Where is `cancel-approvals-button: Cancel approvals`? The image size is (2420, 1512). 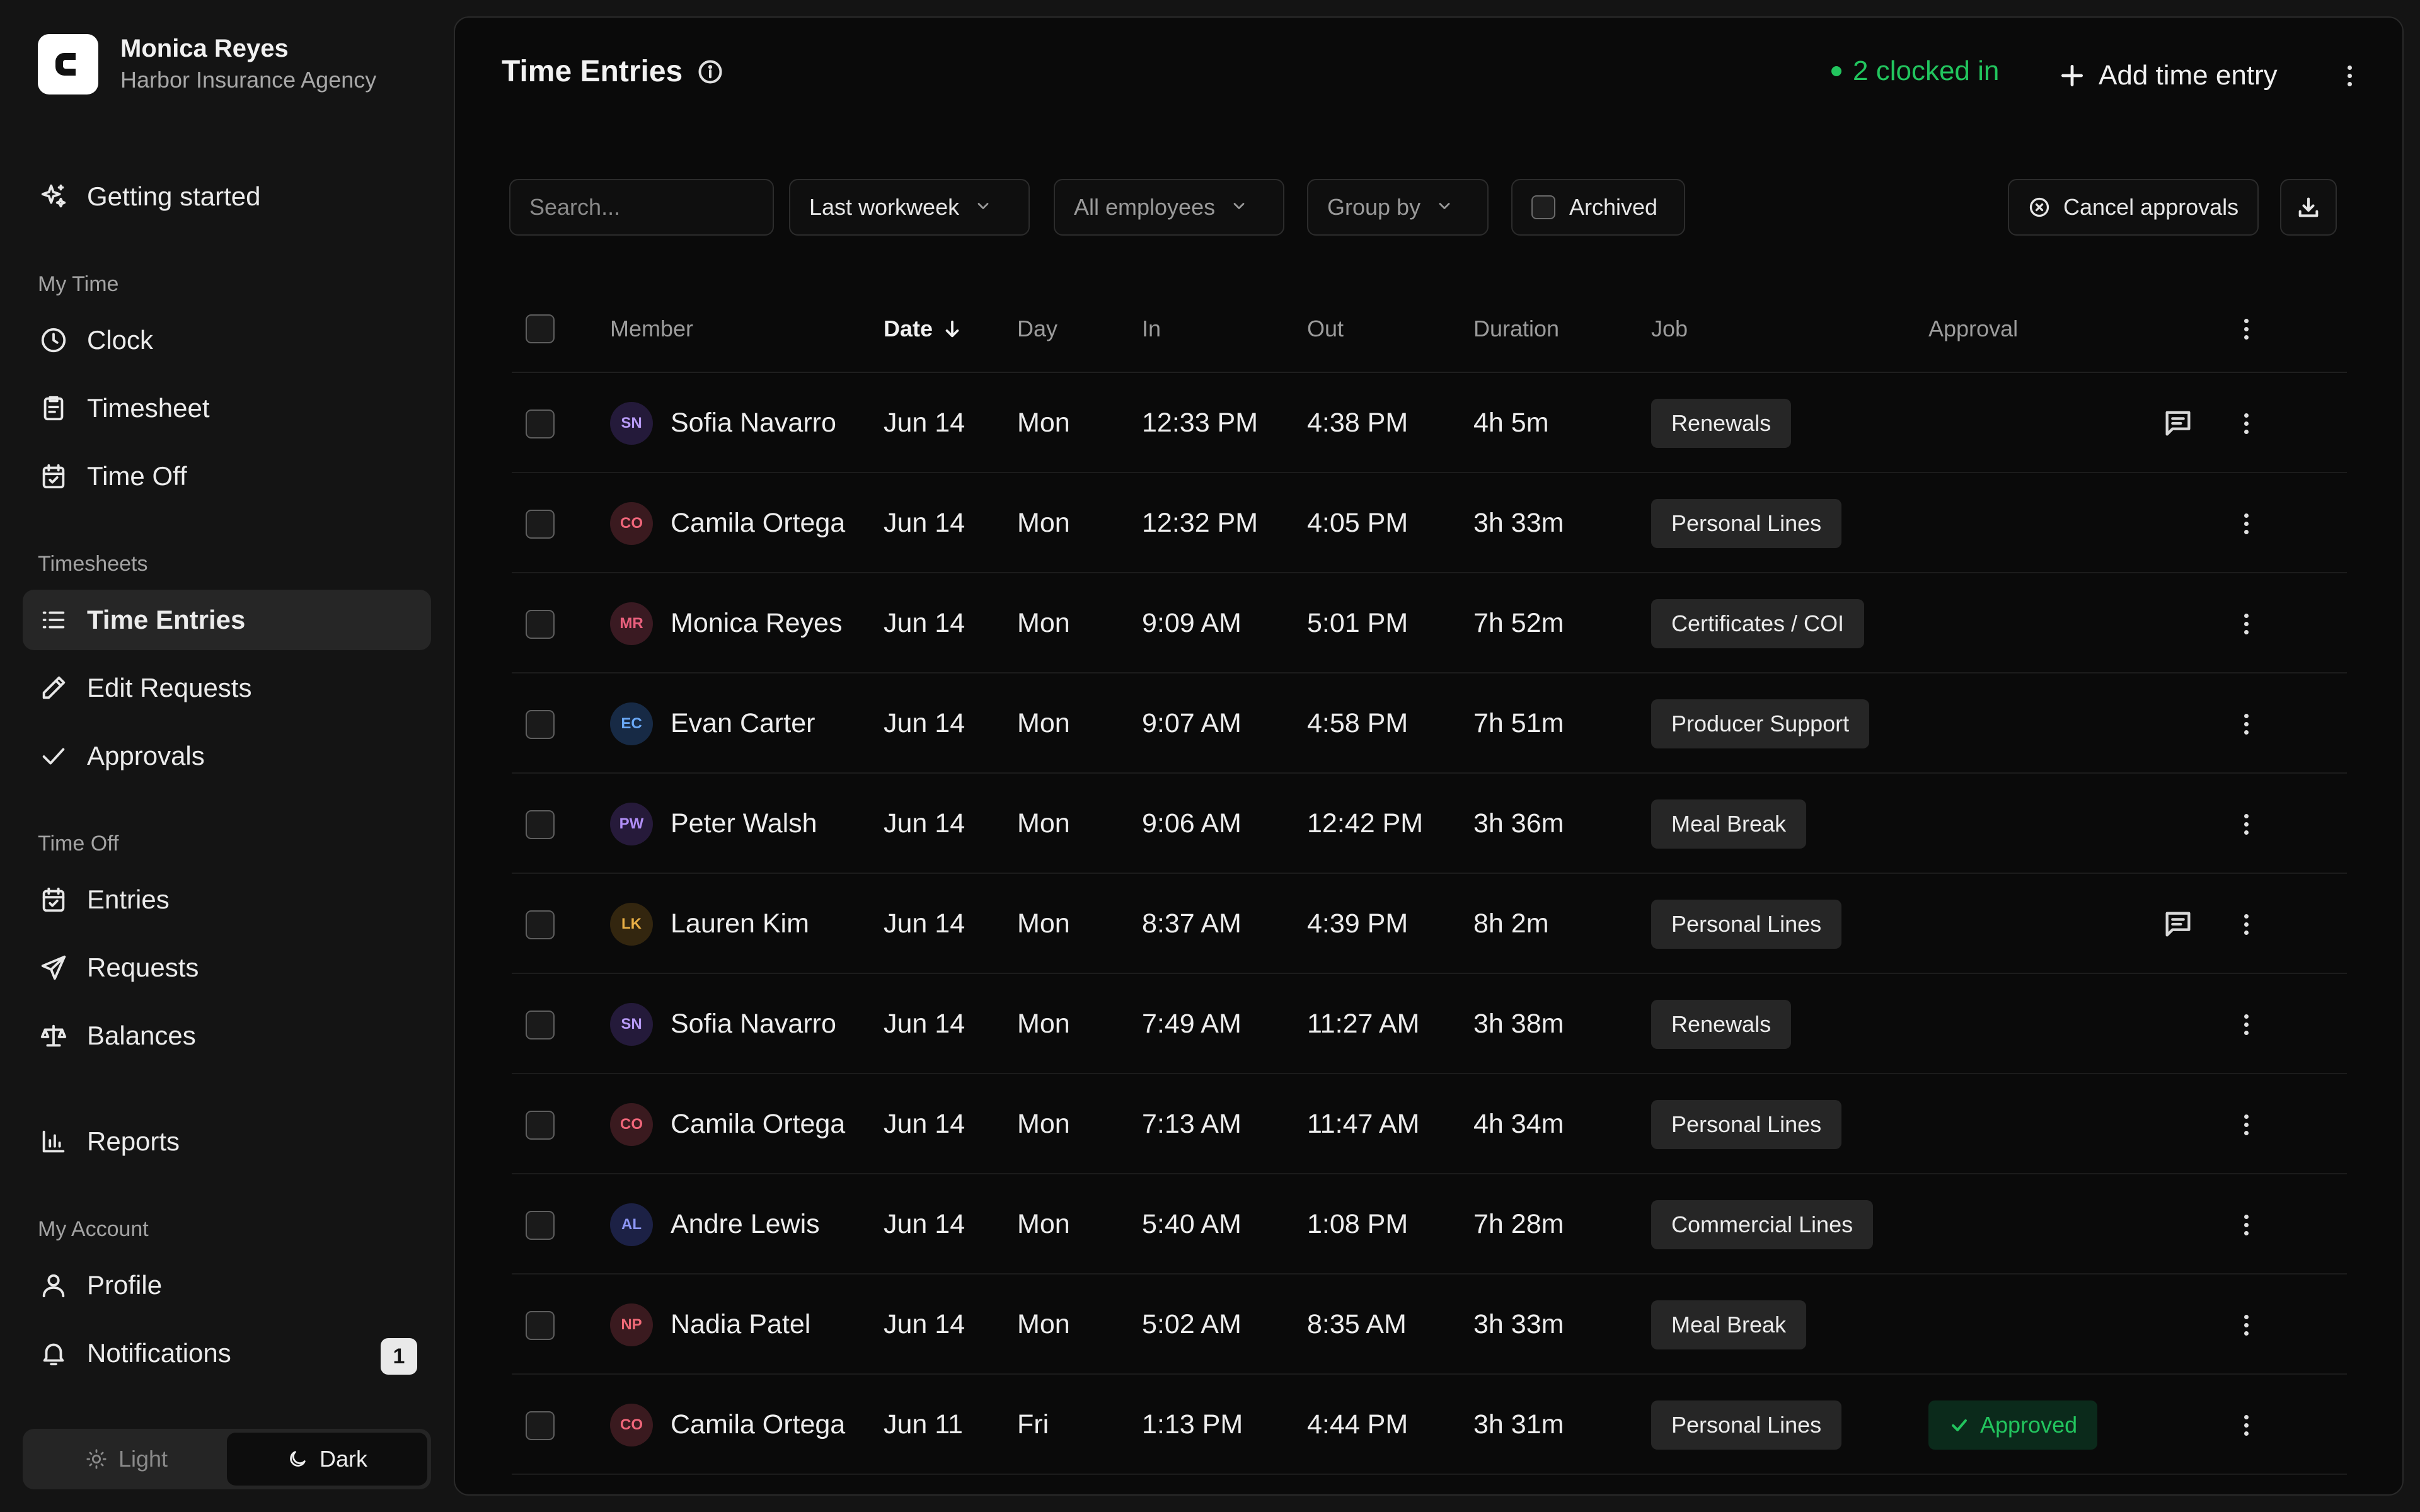 cancel-approvals-button: Cancel approvals is located at coordinates (2133, 207).